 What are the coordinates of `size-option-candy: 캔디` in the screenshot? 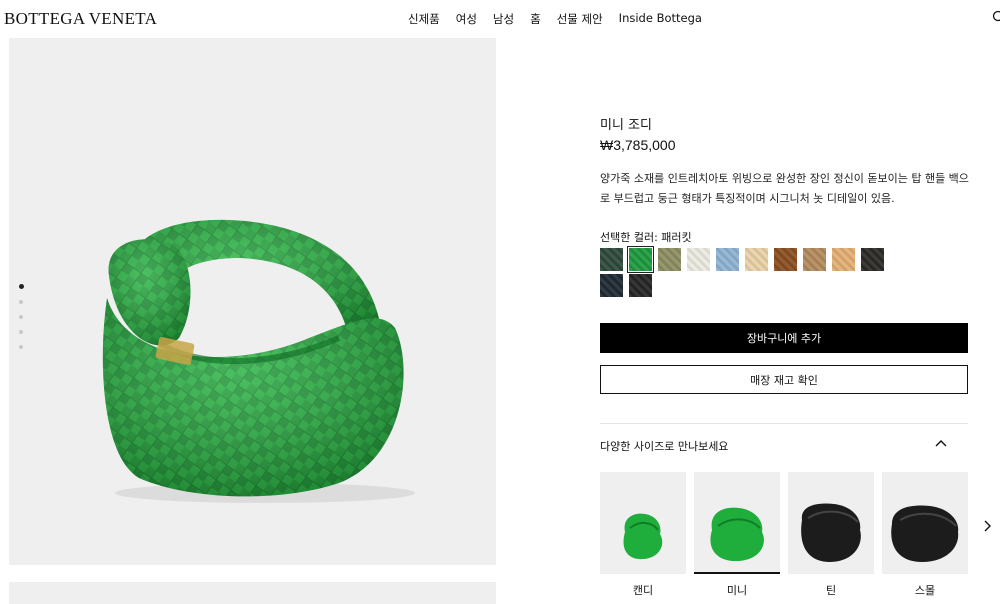 It's located at (643, 535).